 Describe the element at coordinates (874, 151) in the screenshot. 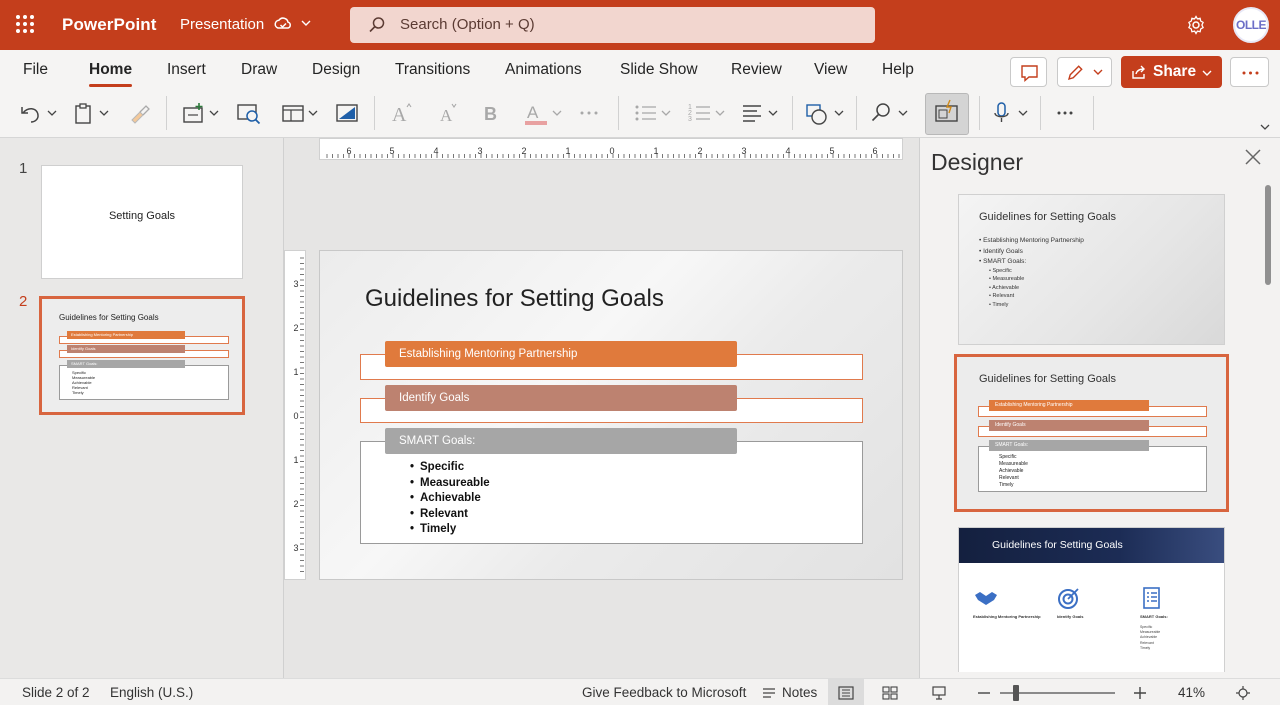

I see `ruler-label: 6` at that location.